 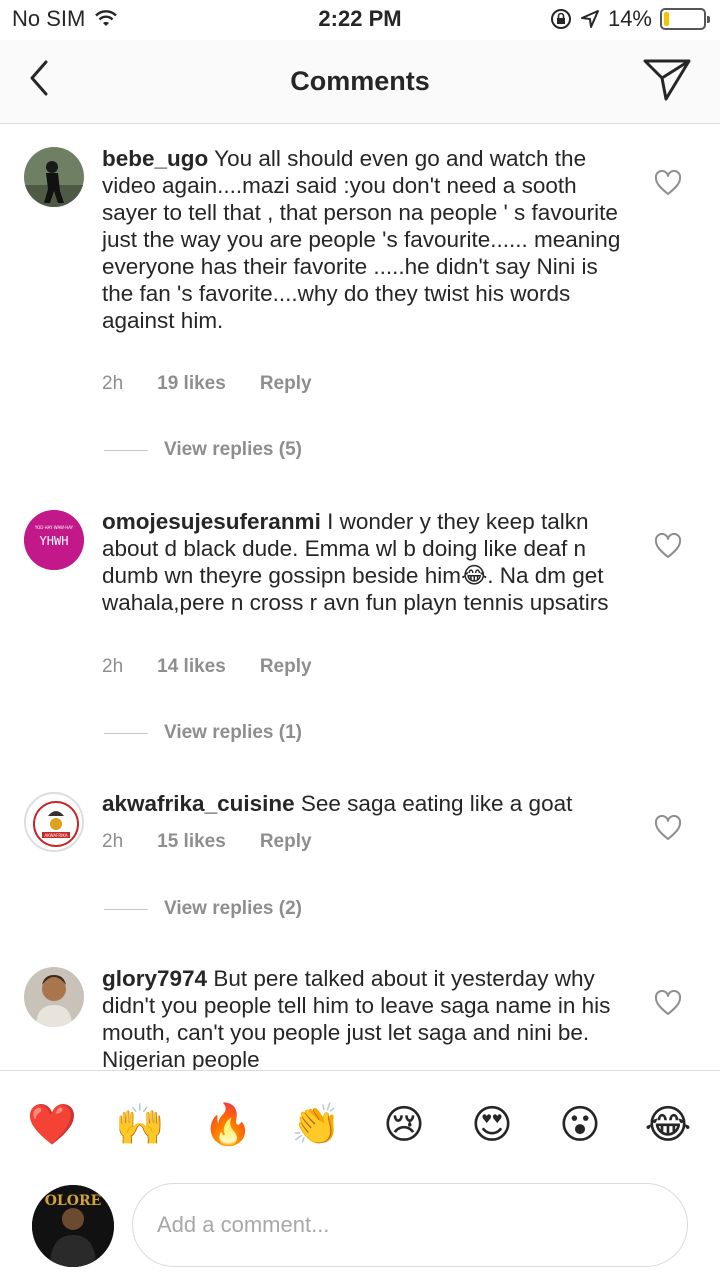 What do you see at coordinates (436, 803) in the screenshot?
I see `comment-text: See saga eating like a goat` at bounding box center [436, 803].